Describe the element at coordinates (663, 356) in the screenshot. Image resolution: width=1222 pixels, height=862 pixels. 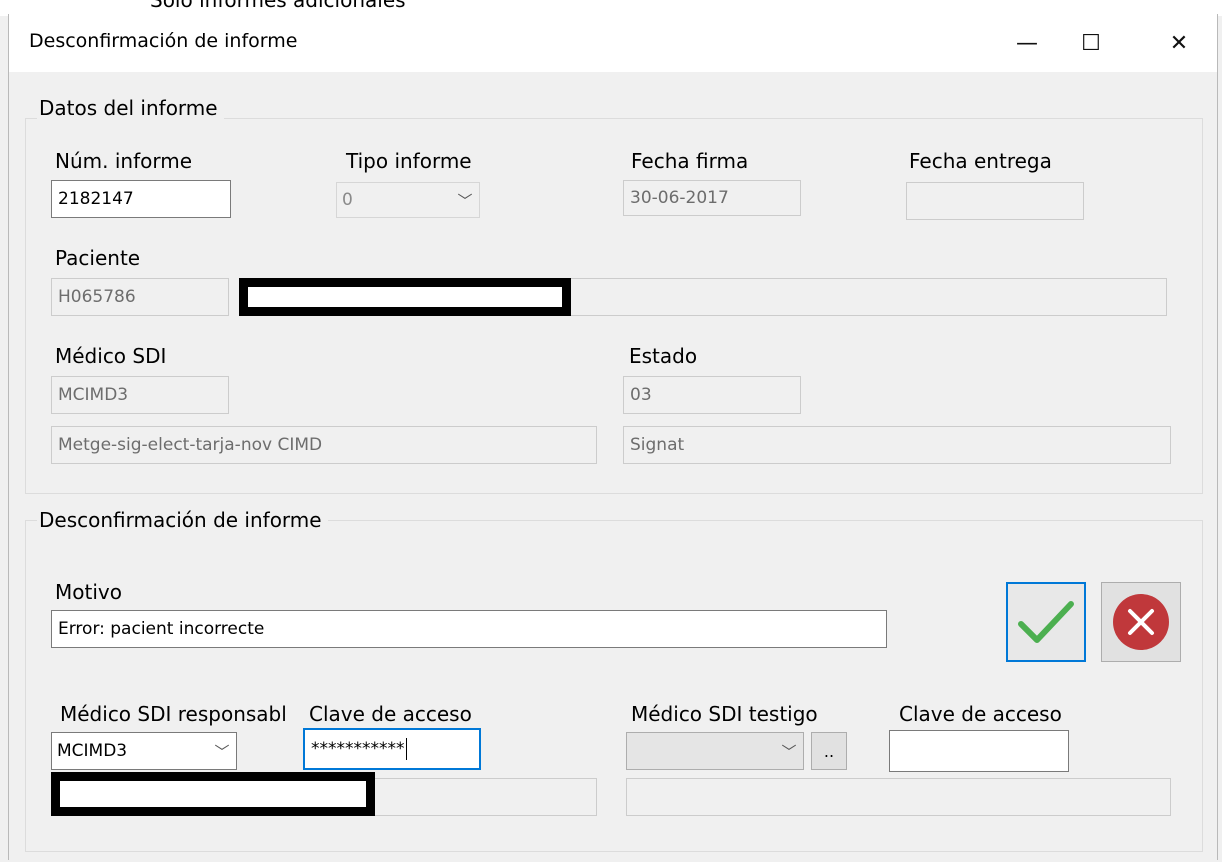
I see `estado-label: Estado` at that location.